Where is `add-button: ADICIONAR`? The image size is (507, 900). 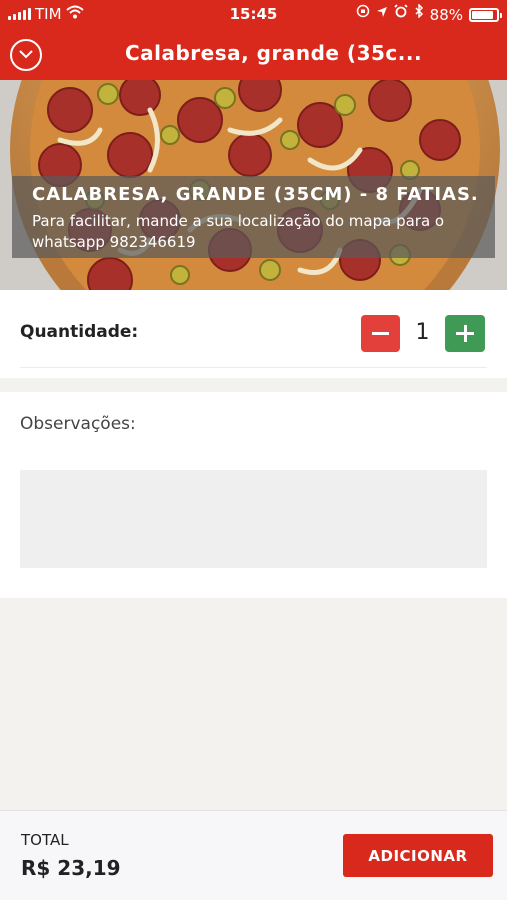 add-button: ADICIONAR is located at coordinates (418, 855).